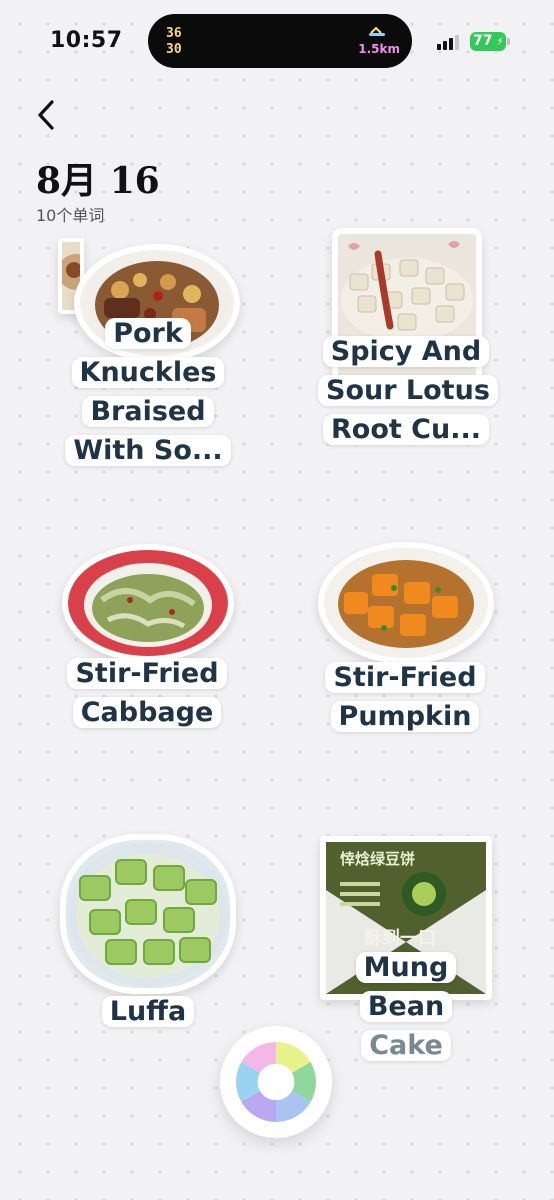 The image size is (554, 1200). What do you see at coordinates (148, 1011) in the screenshot?
I see `word-label: Luffa` at bounding box center [148, 1011].